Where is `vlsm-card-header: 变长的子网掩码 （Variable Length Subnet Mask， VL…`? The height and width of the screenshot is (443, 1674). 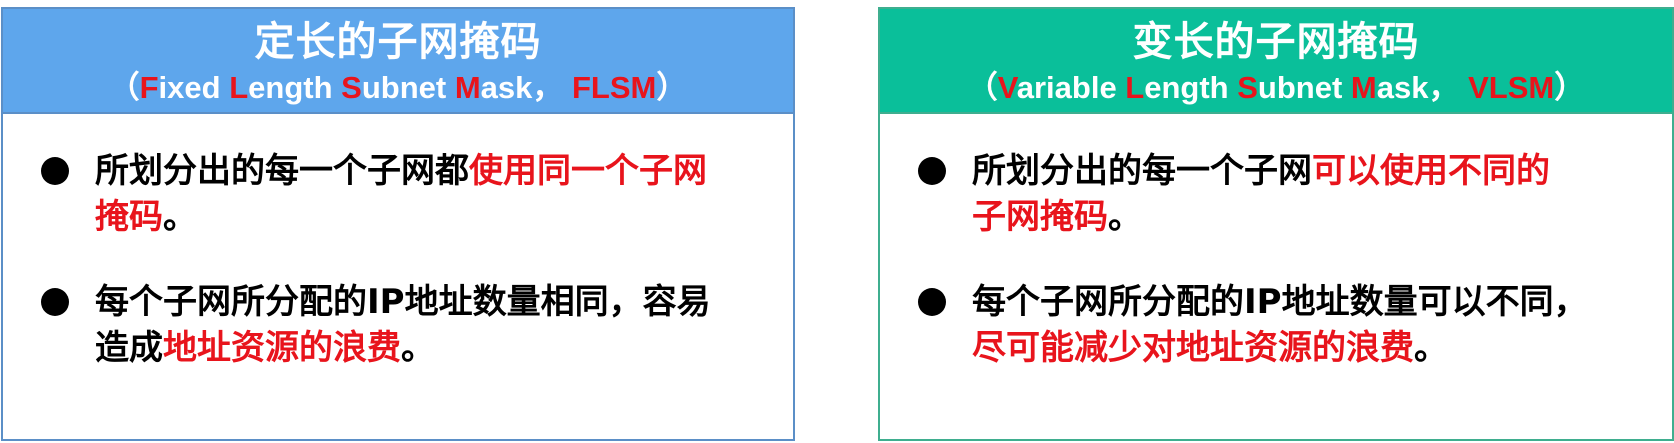 vlsm-card-header: 变长的子网掩码 （Variable Length Subnet Mask， VL… is located at coordinates (1276, 61).